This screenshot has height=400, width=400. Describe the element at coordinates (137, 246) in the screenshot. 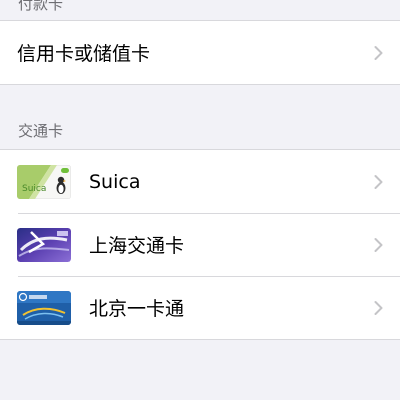

I see `shanghai-card-label: 上海交通卡` at that location.